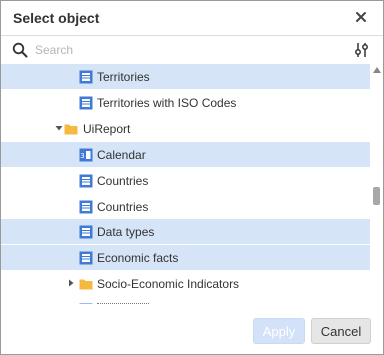 This screenshot has height=355, width=384. What do you see at coordinates (59, 128) in the screenshot?
I see `caret-down-icon` at bounding box center [59, 128].